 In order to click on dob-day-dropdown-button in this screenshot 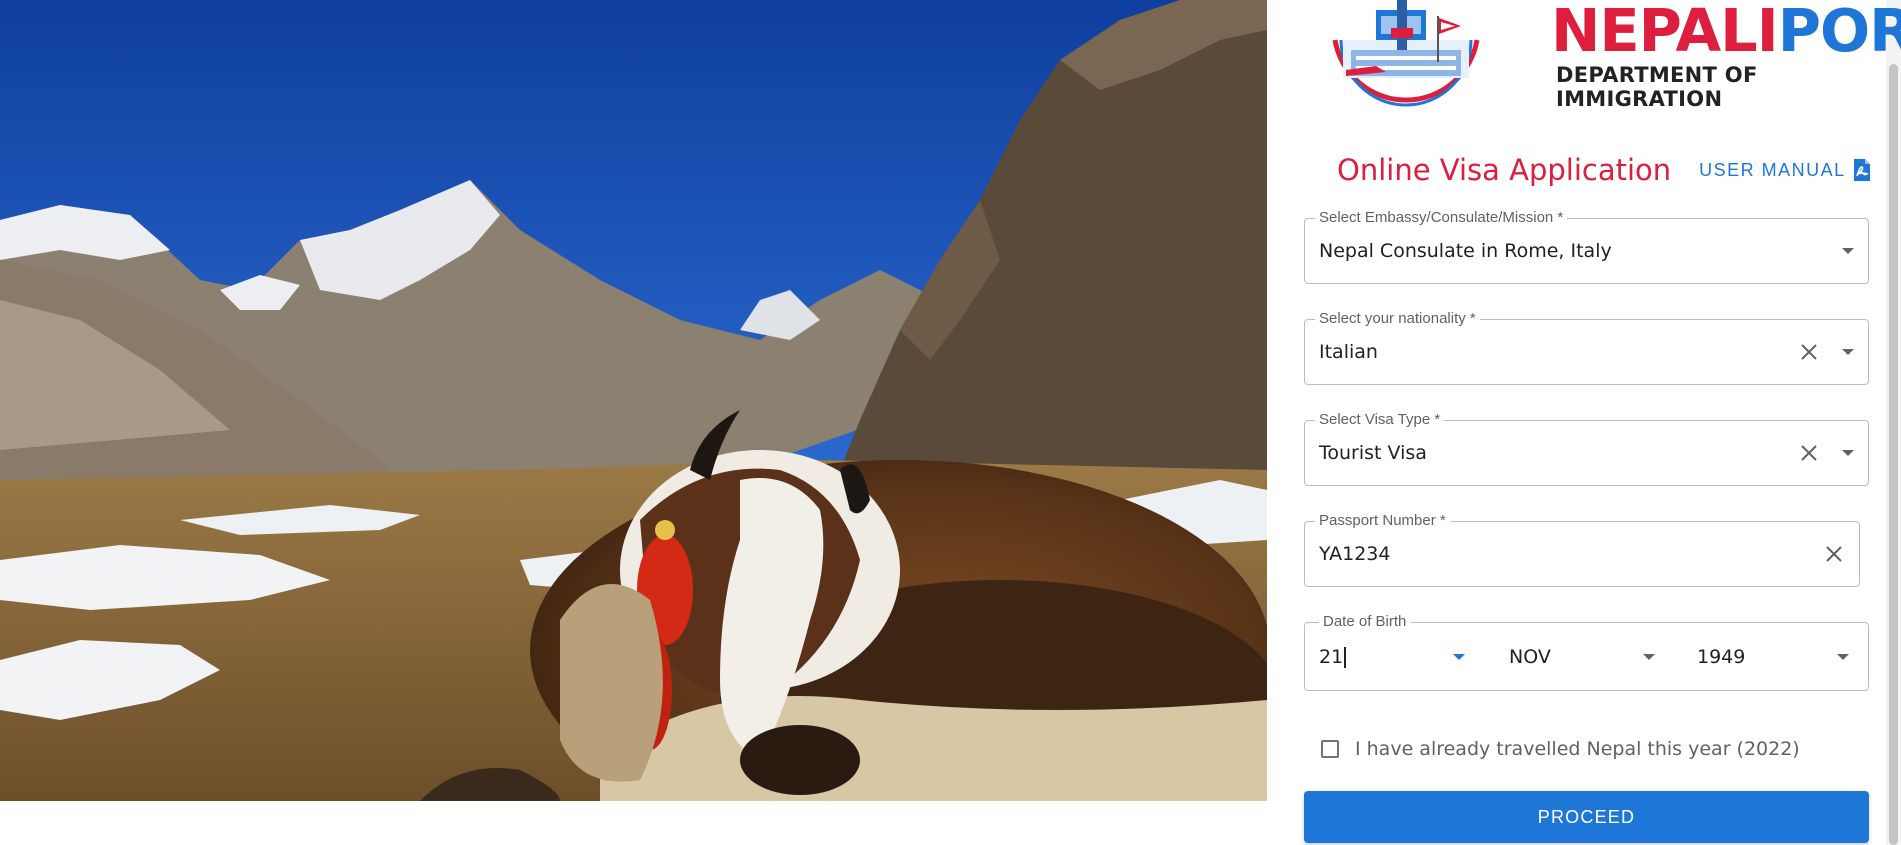, I will do `click(1459, 656)`.